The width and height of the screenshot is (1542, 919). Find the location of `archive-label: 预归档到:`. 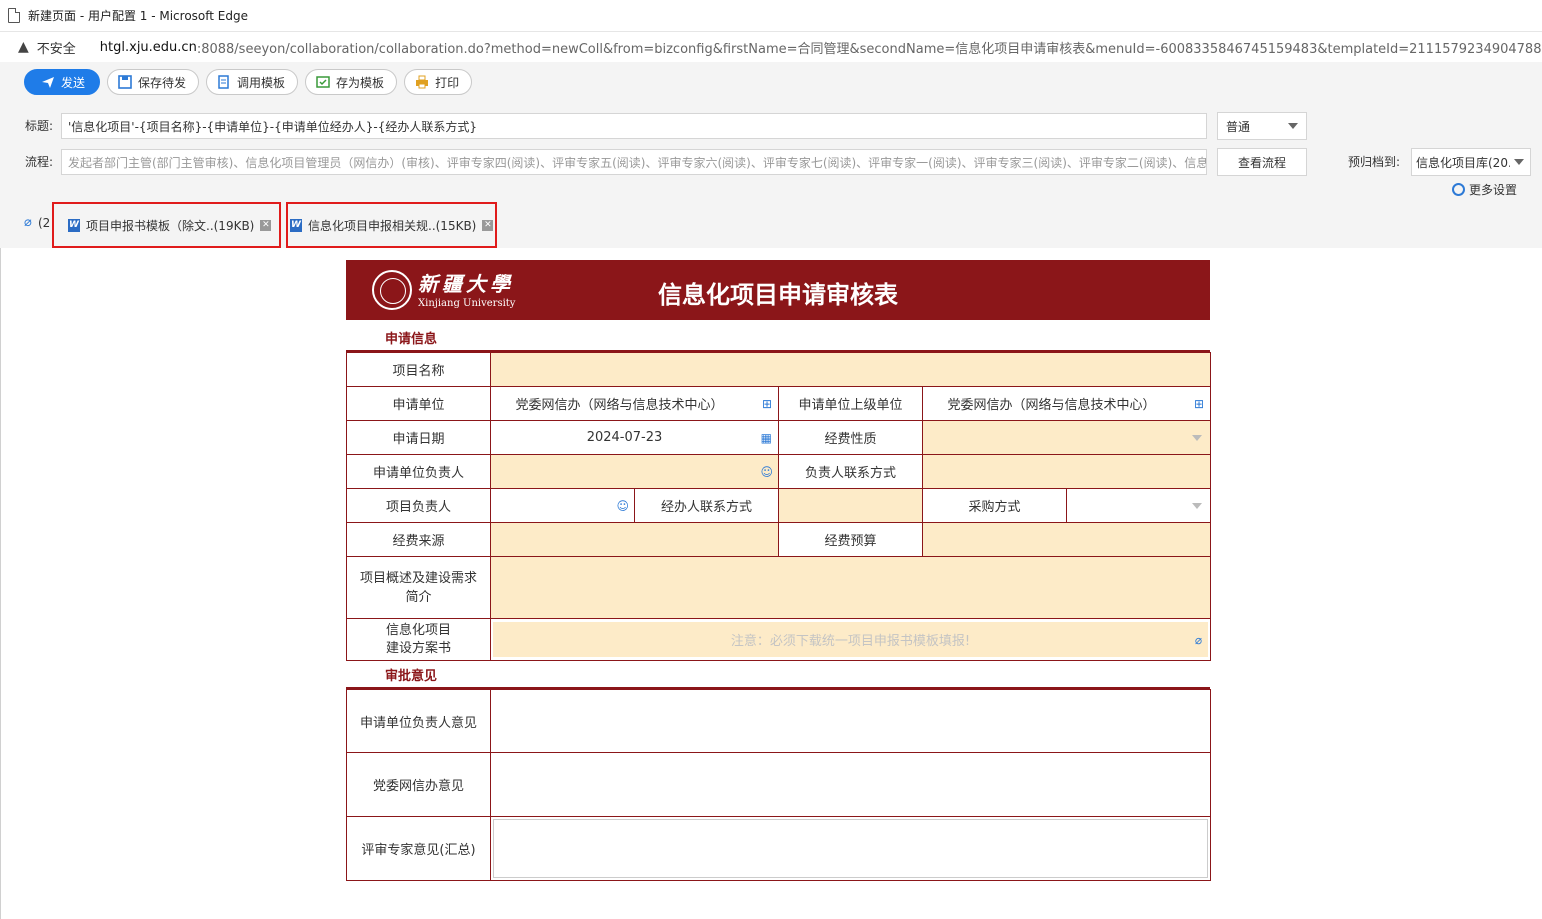

archive-label: 预归档到: is located at coordinates (1374, 162).